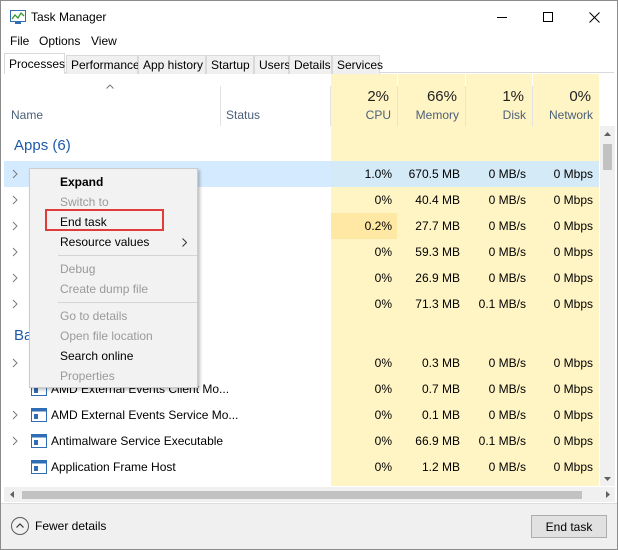 The image size is (618, 550). What do you see at coordinates (499, 100) in the screenshot?
I see `column-disk-header: 1% Disk` at bounding box center [499, 100].